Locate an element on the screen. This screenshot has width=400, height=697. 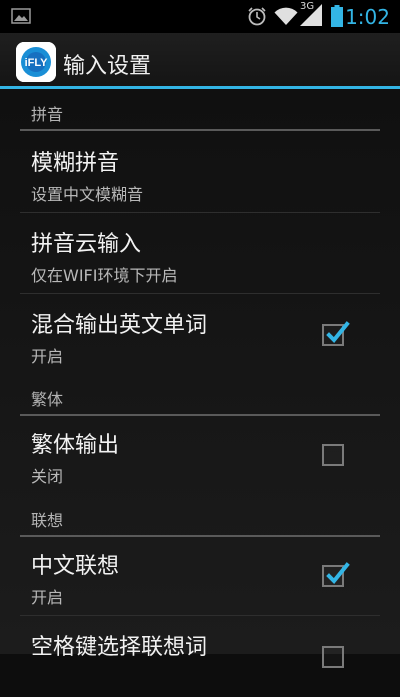
status-clock: 1:02 is located at coordinates (367, 17).